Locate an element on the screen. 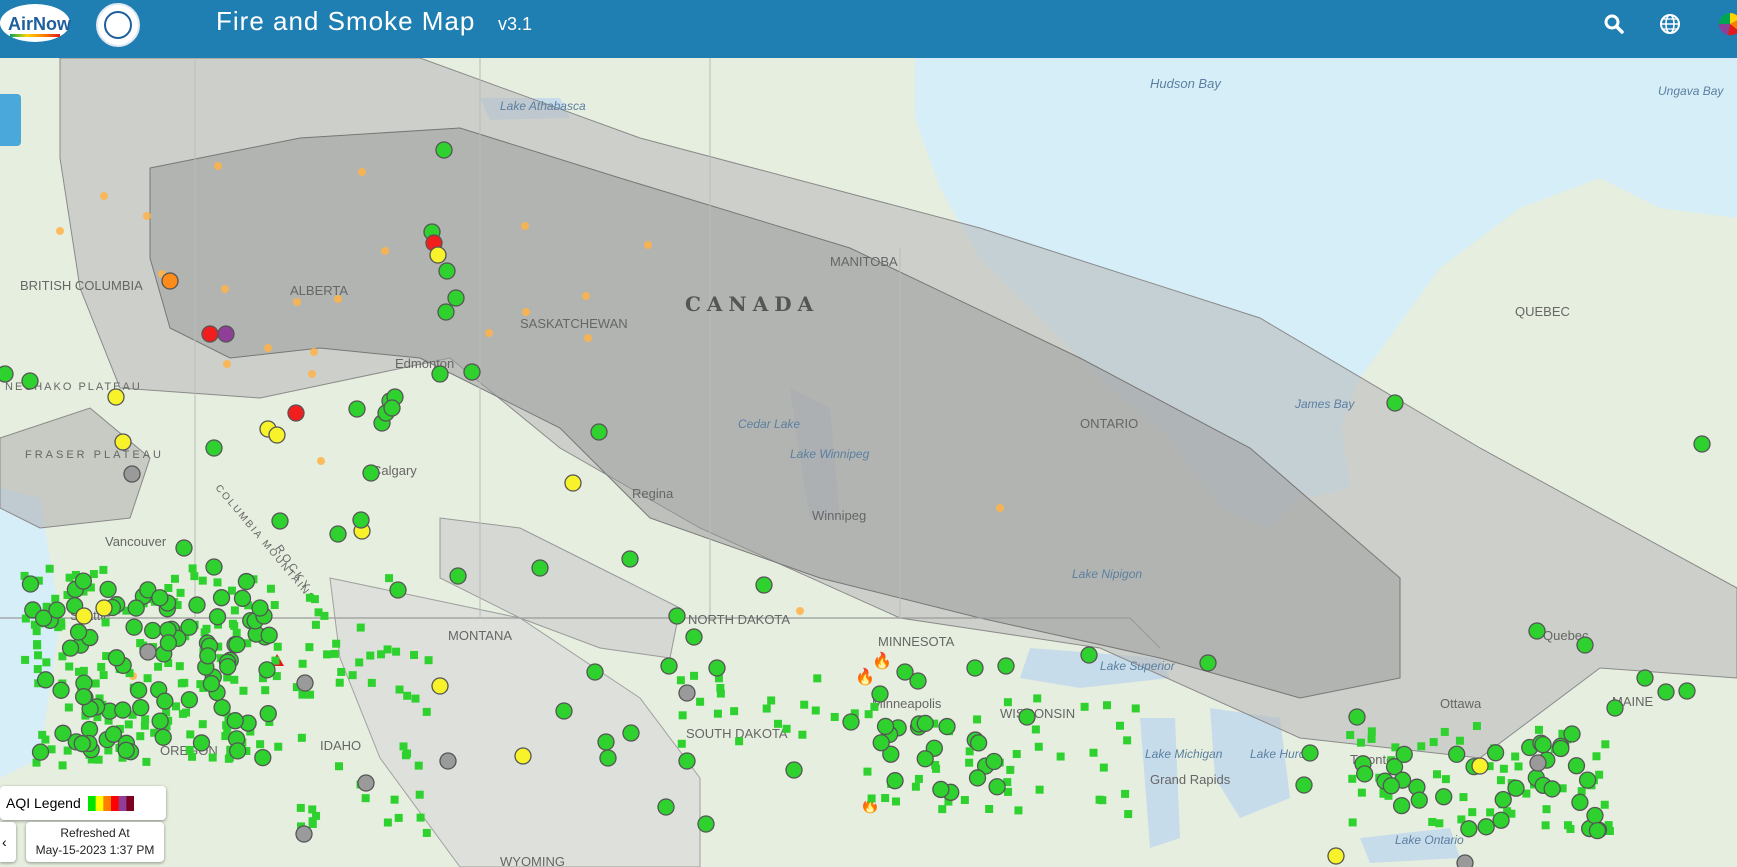 The width and height of the screenshot is (1737, 867). agency-seal-icon is located at coordinates (118, 25).